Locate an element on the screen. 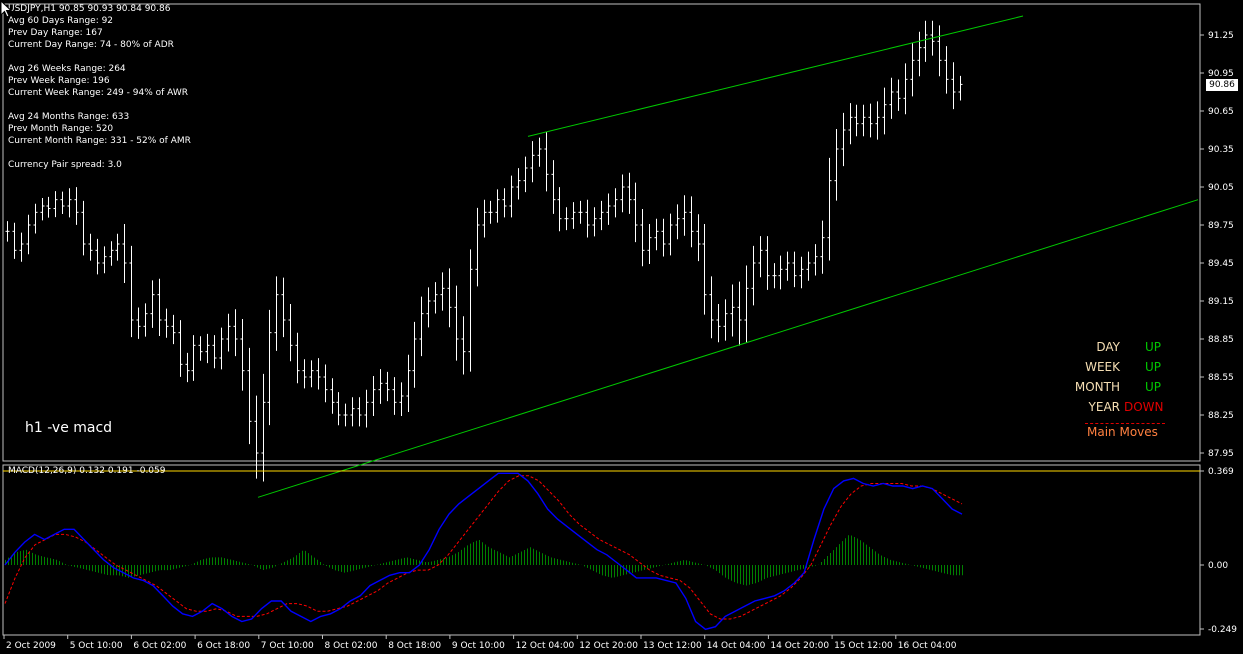 This screenshot has height=654, width=1243. time-tick-label: 12 Oct 04:00 is located at coordinates (545, 646).